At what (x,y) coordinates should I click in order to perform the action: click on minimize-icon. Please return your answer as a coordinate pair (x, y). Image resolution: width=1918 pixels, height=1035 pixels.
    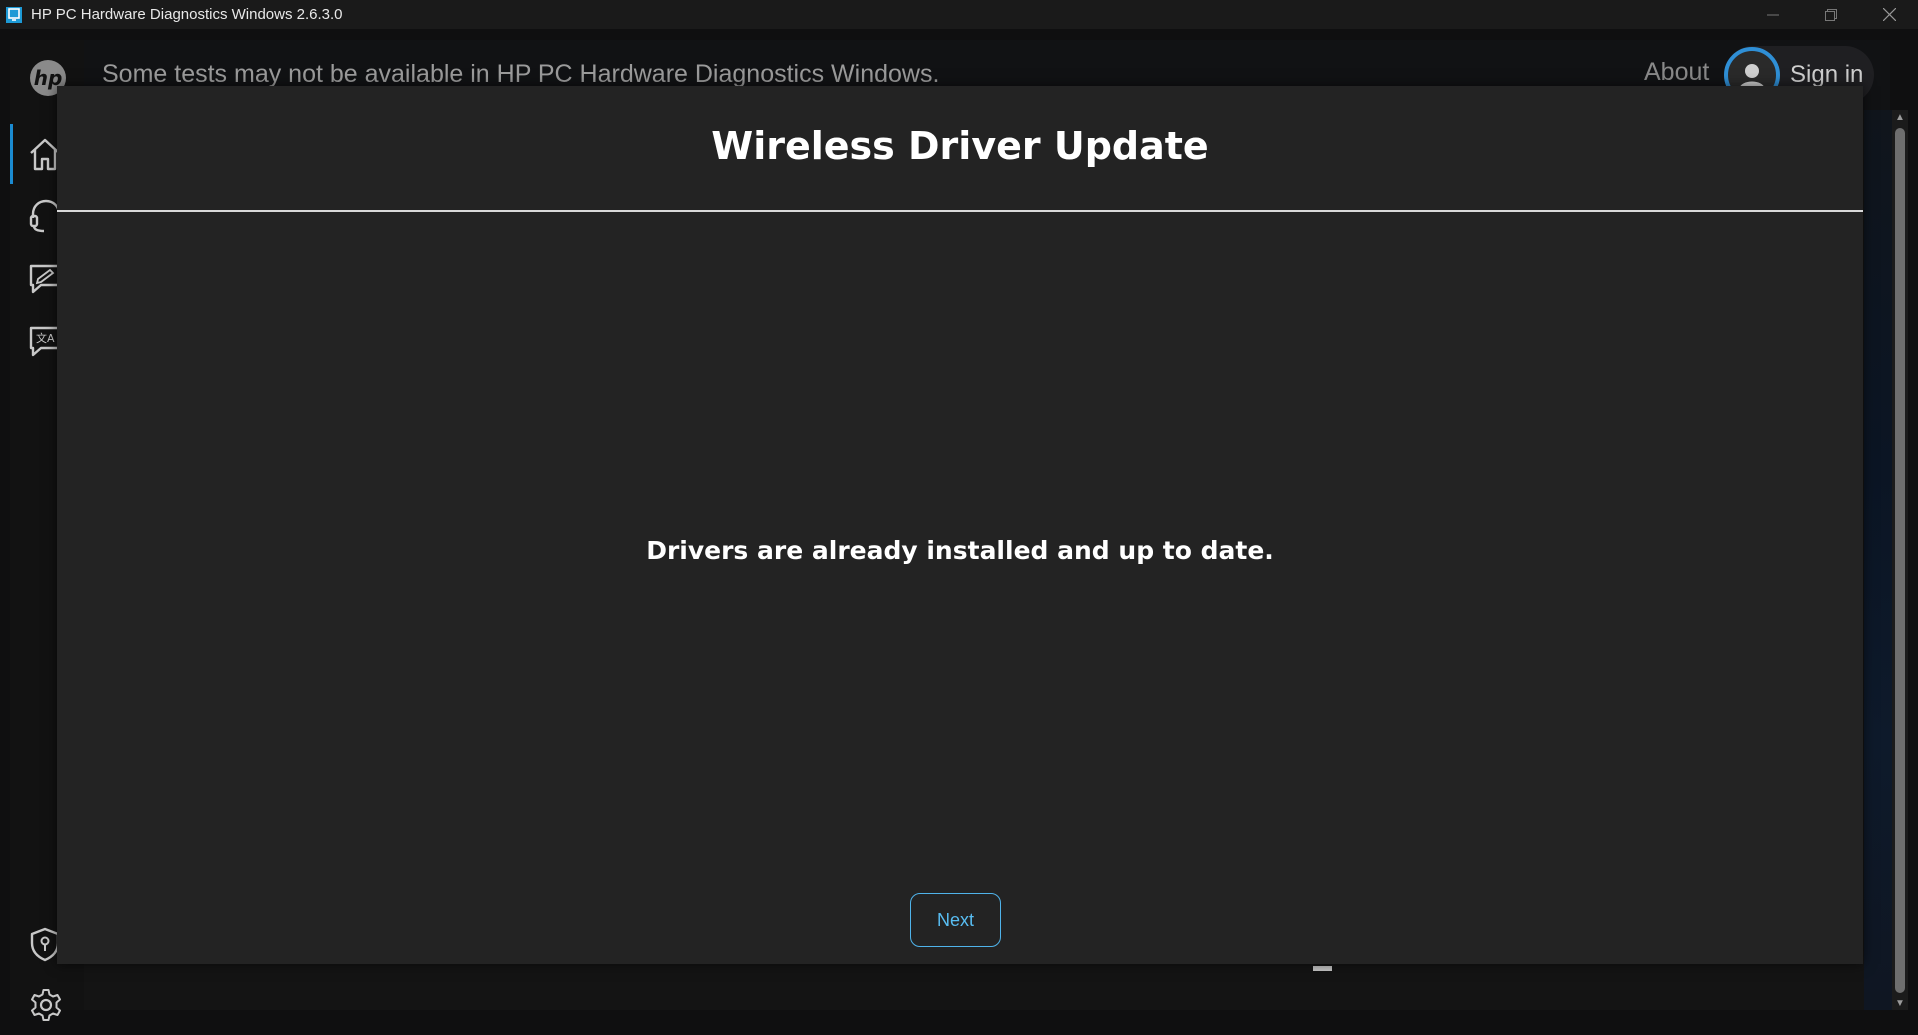
    Looking at the image, I should click on (1773, 14).